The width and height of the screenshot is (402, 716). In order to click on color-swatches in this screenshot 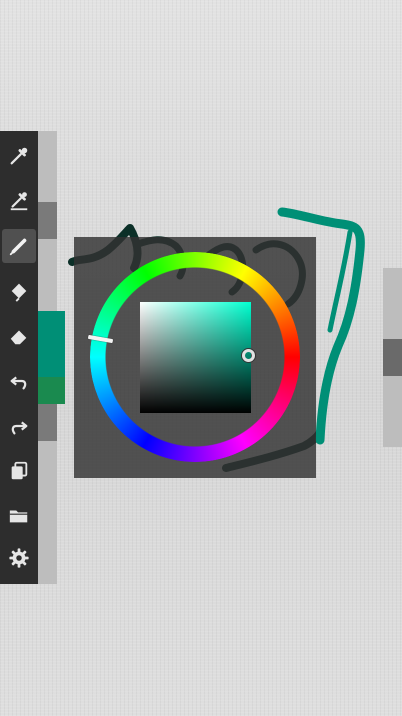, I will do `click(51, 357)`.